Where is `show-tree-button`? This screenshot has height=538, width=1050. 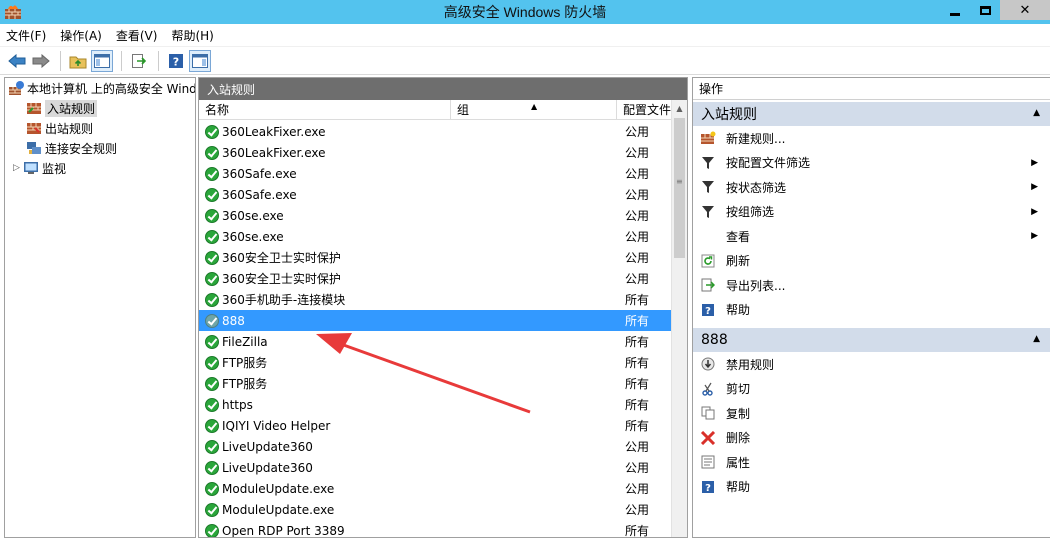
show-tree-button is located at coordinates (102, 60).